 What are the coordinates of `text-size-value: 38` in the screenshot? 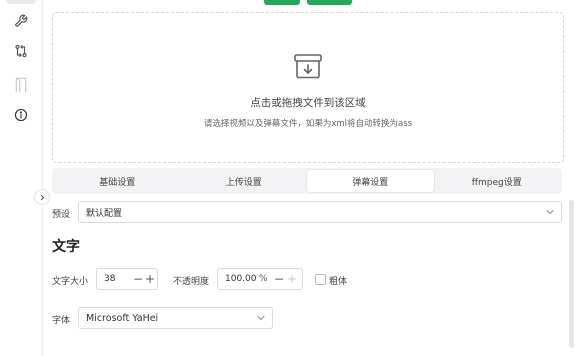 It's located at (110, 279).